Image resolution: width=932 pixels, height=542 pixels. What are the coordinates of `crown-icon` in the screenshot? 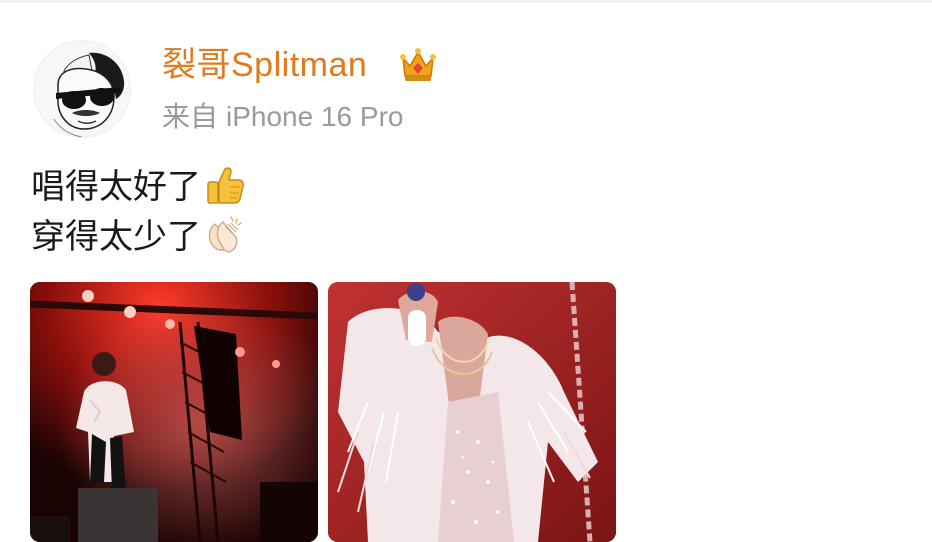 It's located at (418, 64).